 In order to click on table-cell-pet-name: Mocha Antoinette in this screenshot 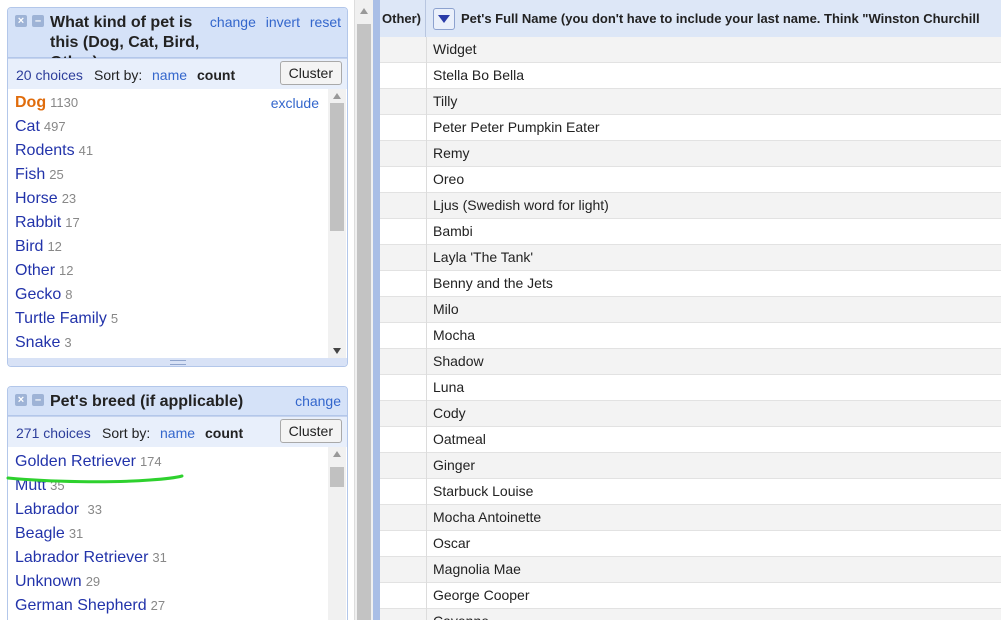, I will do `click(487, 517)`.